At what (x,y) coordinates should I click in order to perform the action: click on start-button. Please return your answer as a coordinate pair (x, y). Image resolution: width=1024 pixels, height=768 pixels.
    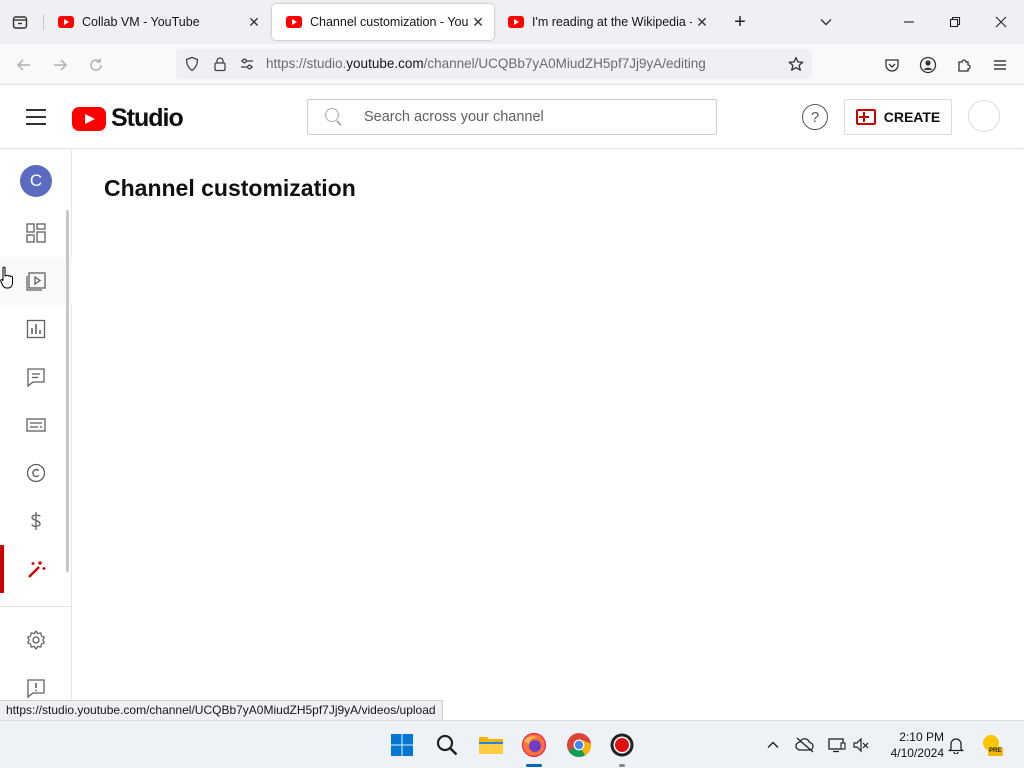
    Looking at the image, I should click on (402, 745).